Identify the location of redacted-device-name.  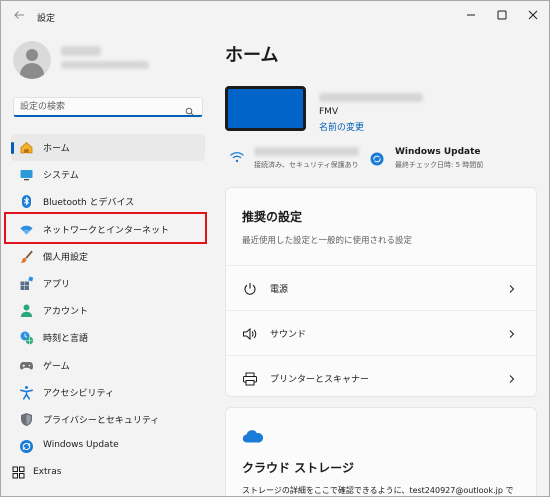
(371, 97).